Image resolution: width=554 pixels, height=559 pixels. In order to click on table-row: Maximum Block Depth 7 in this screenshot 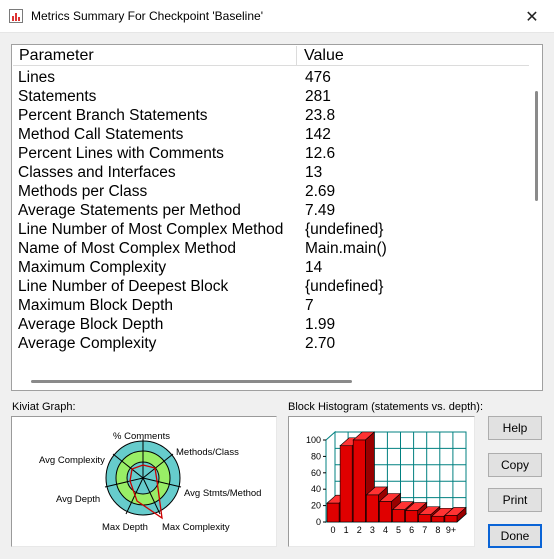, I will do `click(271, 305)`.